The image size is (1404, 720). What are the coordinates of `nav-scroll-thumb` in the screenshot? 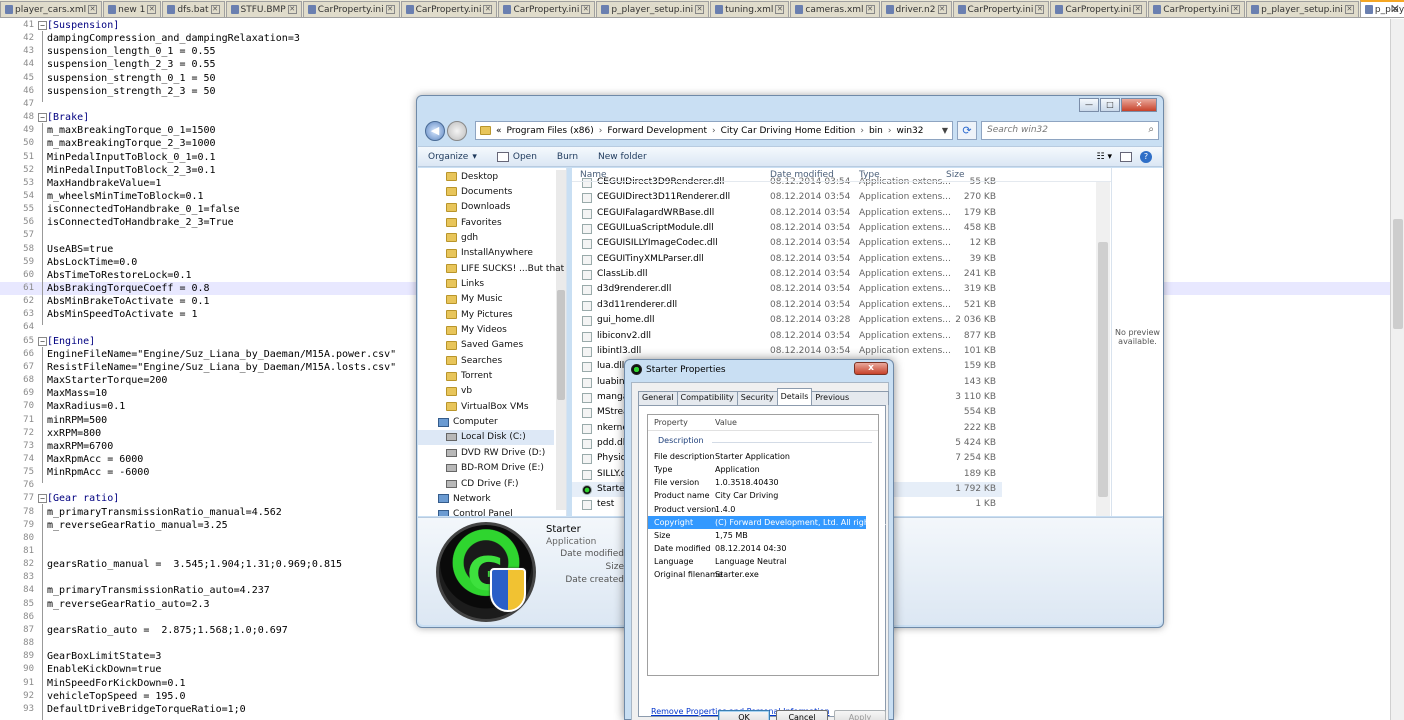 It's located at (561, 345).